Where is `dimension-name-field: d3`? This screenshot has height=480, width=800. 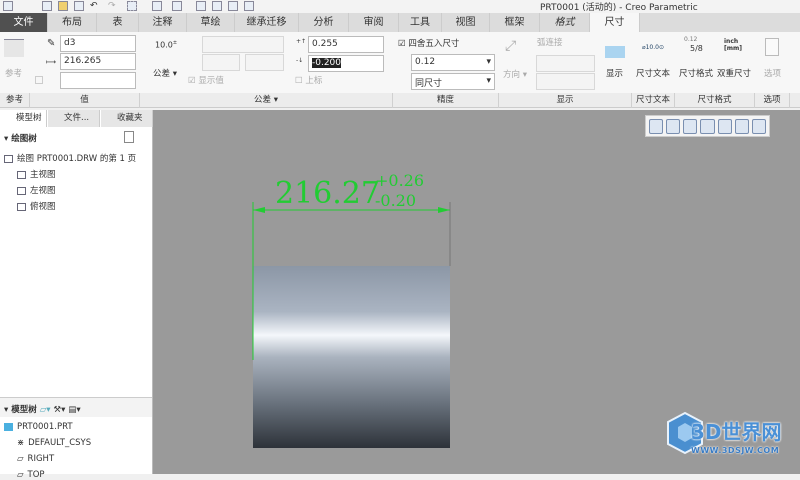 dimension-name-field: d3 is located at coordinates (98, 43).